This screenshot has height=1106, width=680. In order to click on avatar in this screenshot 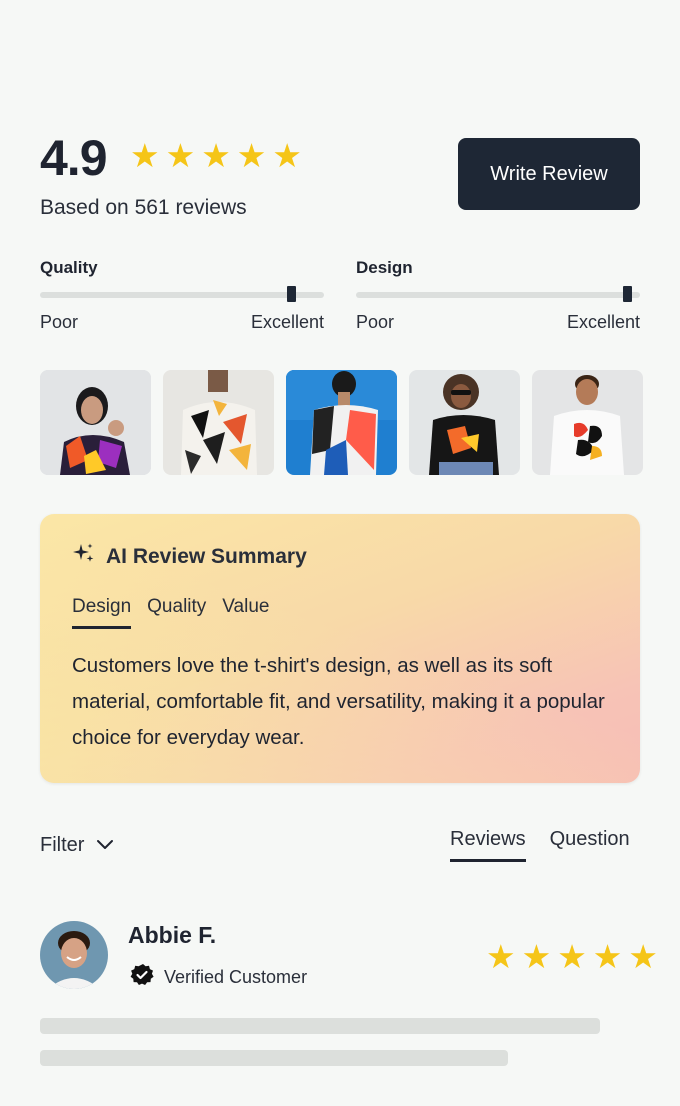, I will do `click(74, 955)`.